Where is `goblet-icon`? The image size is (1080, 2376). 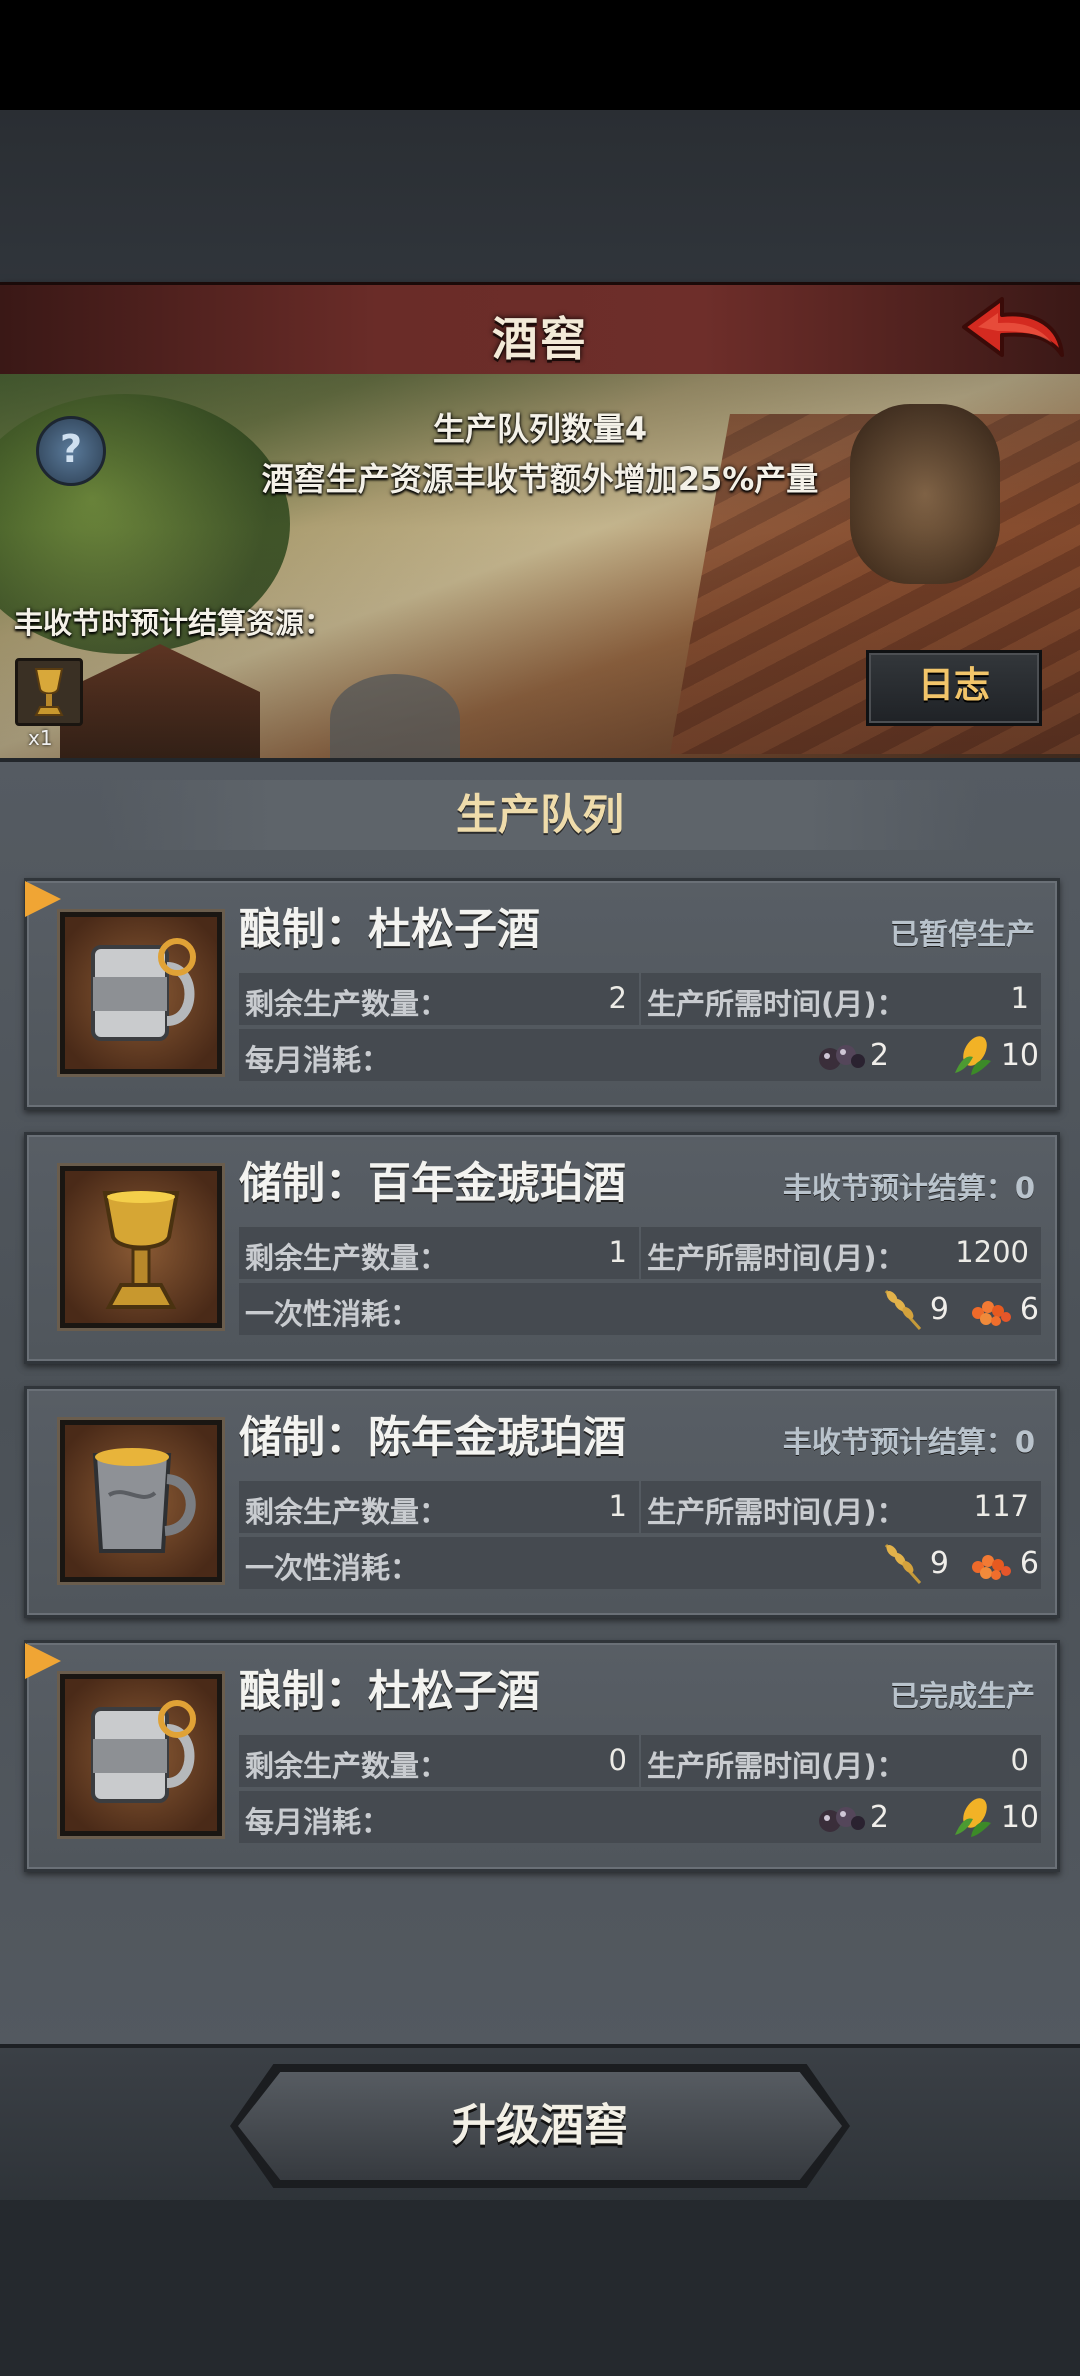
goblet-icon is located at coordinates (49, 692).